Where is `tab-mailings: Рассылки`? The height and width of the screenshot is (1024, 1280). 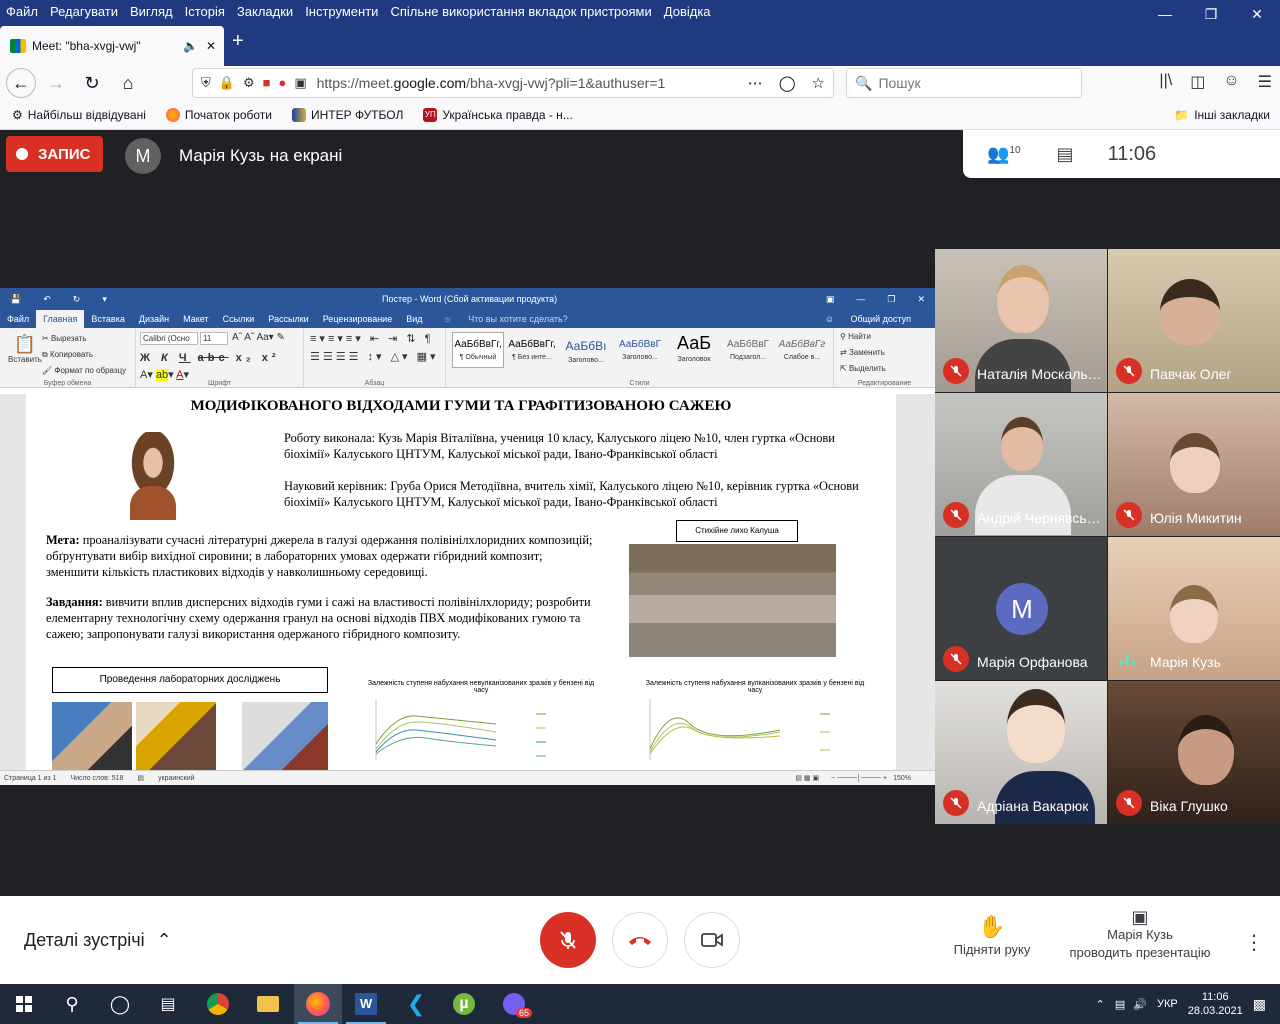
tab-mailings: Рассылки is located at coordinates (288, 319).